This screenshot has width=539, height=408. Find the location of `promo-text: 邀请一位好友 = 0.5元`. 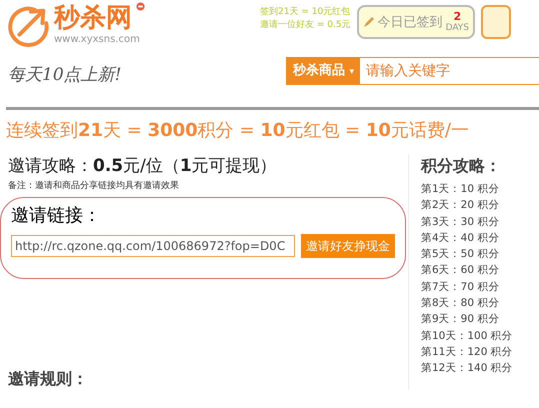

promo-text: 邀请一位好友 = 0.5元 is located at coordinates (305, 25).